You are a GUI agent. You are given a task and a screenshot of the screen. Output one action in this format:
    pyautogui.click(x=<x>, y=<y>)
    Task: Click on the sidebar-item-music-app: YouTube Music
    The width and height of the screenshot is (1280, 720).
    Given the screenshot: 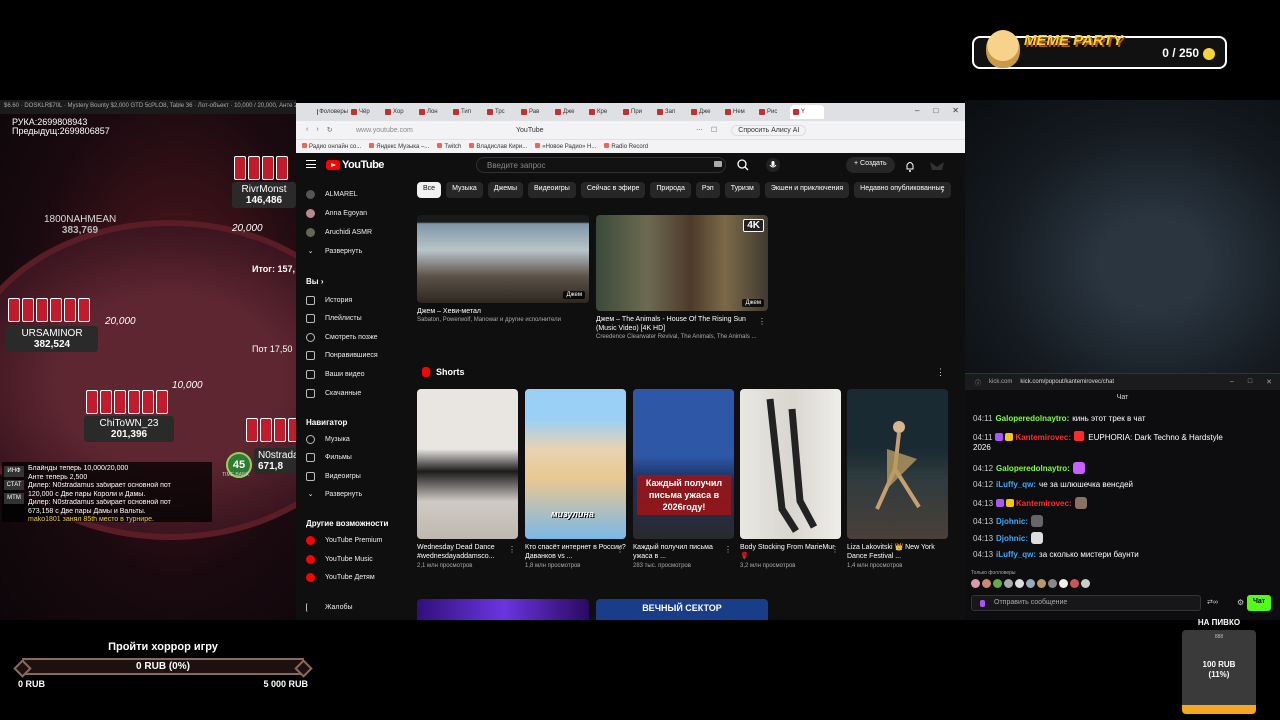 What is the action you would take?
    pyautogui.click(x=339, y=559)
    